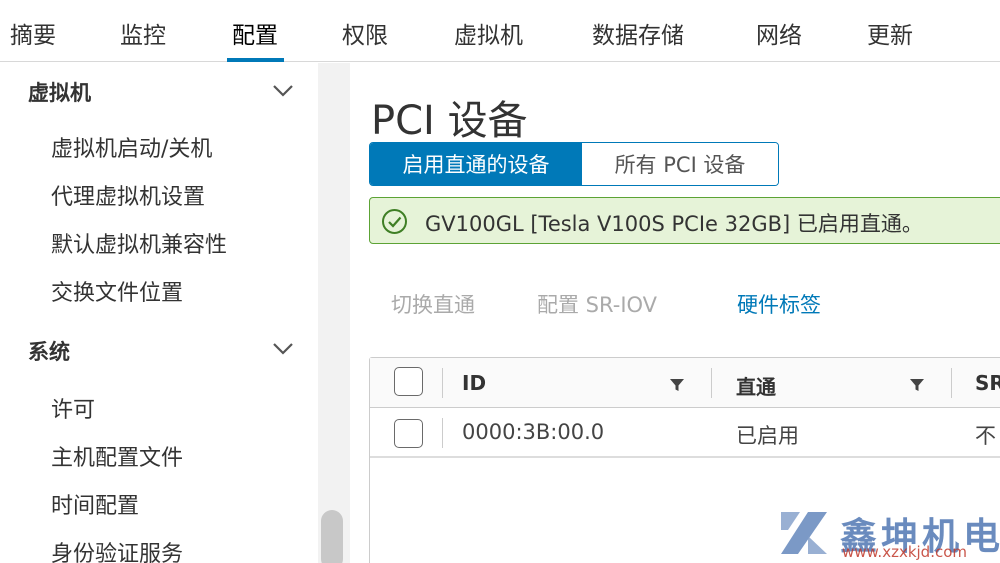  I want to click on hardware-label-button: 硬件标签, so click(779, 304).